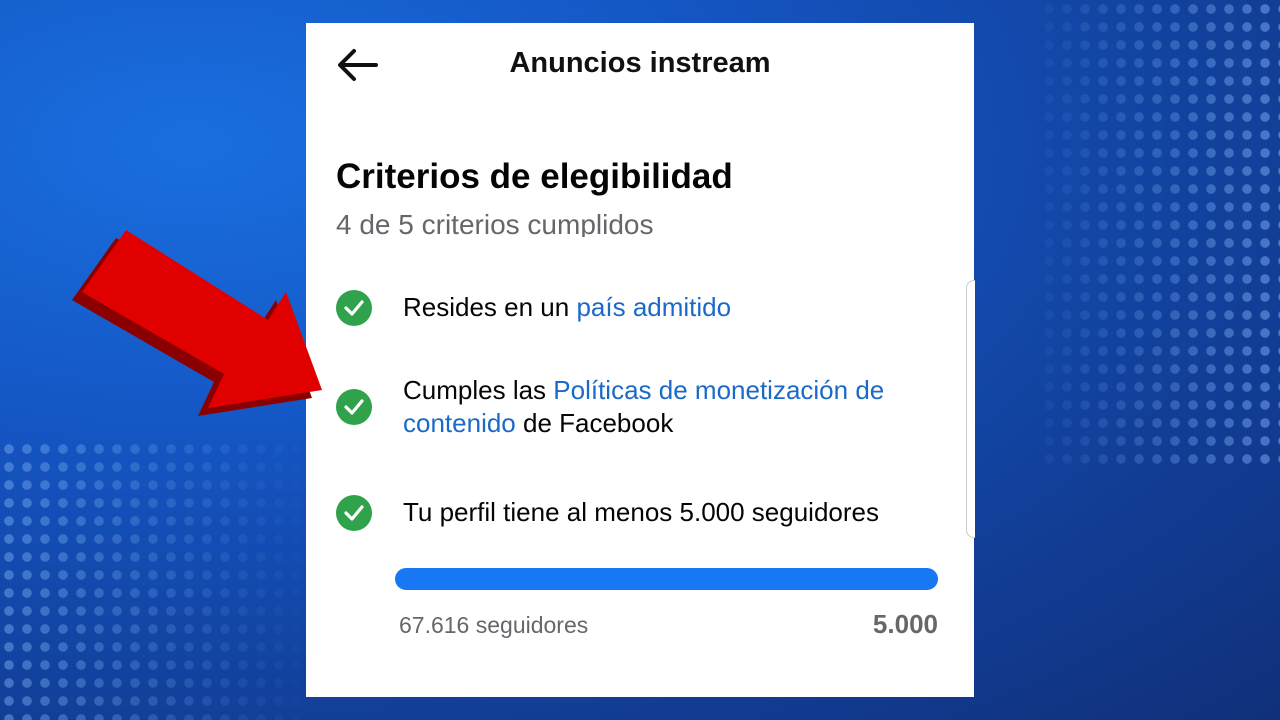  I want to click on criterion-prefix: Resides en un, so click(490, 307).